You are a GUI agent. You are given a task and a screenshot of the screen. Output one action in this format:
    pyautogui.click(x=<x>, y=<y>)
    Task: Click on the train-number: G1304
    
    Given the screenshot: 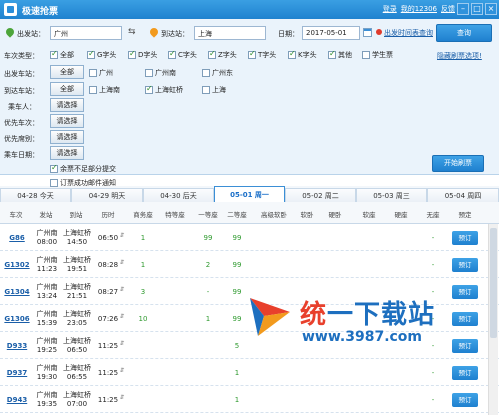 What is the action you would take?
    pyautogui.click(x=17, y=292)
    